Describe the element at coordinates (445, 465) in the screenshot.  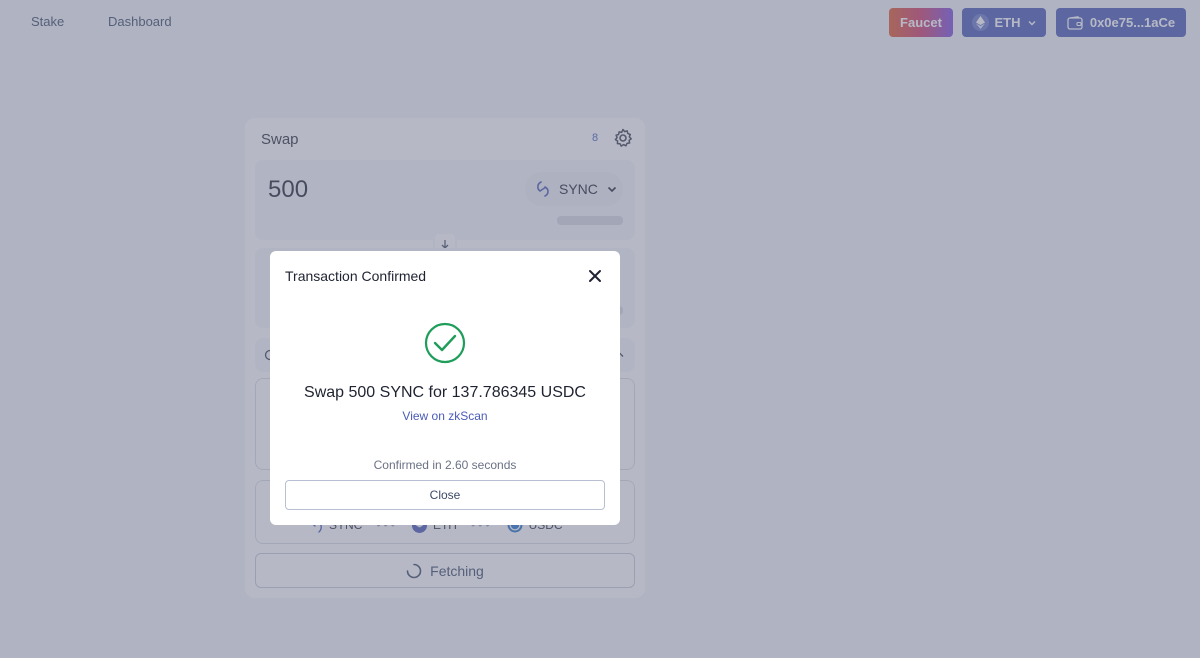
I see `confirmation-time-text: Confirmed in 2.60 seconds` at that location.